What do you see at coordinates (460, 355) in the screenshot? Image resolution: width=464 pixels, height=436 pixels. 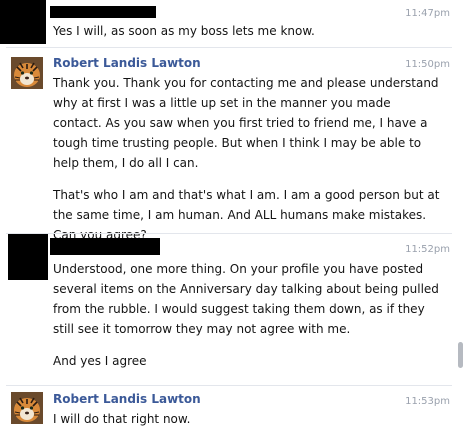 I see `scrollbar-thumb` at bounding box center [460, 355].